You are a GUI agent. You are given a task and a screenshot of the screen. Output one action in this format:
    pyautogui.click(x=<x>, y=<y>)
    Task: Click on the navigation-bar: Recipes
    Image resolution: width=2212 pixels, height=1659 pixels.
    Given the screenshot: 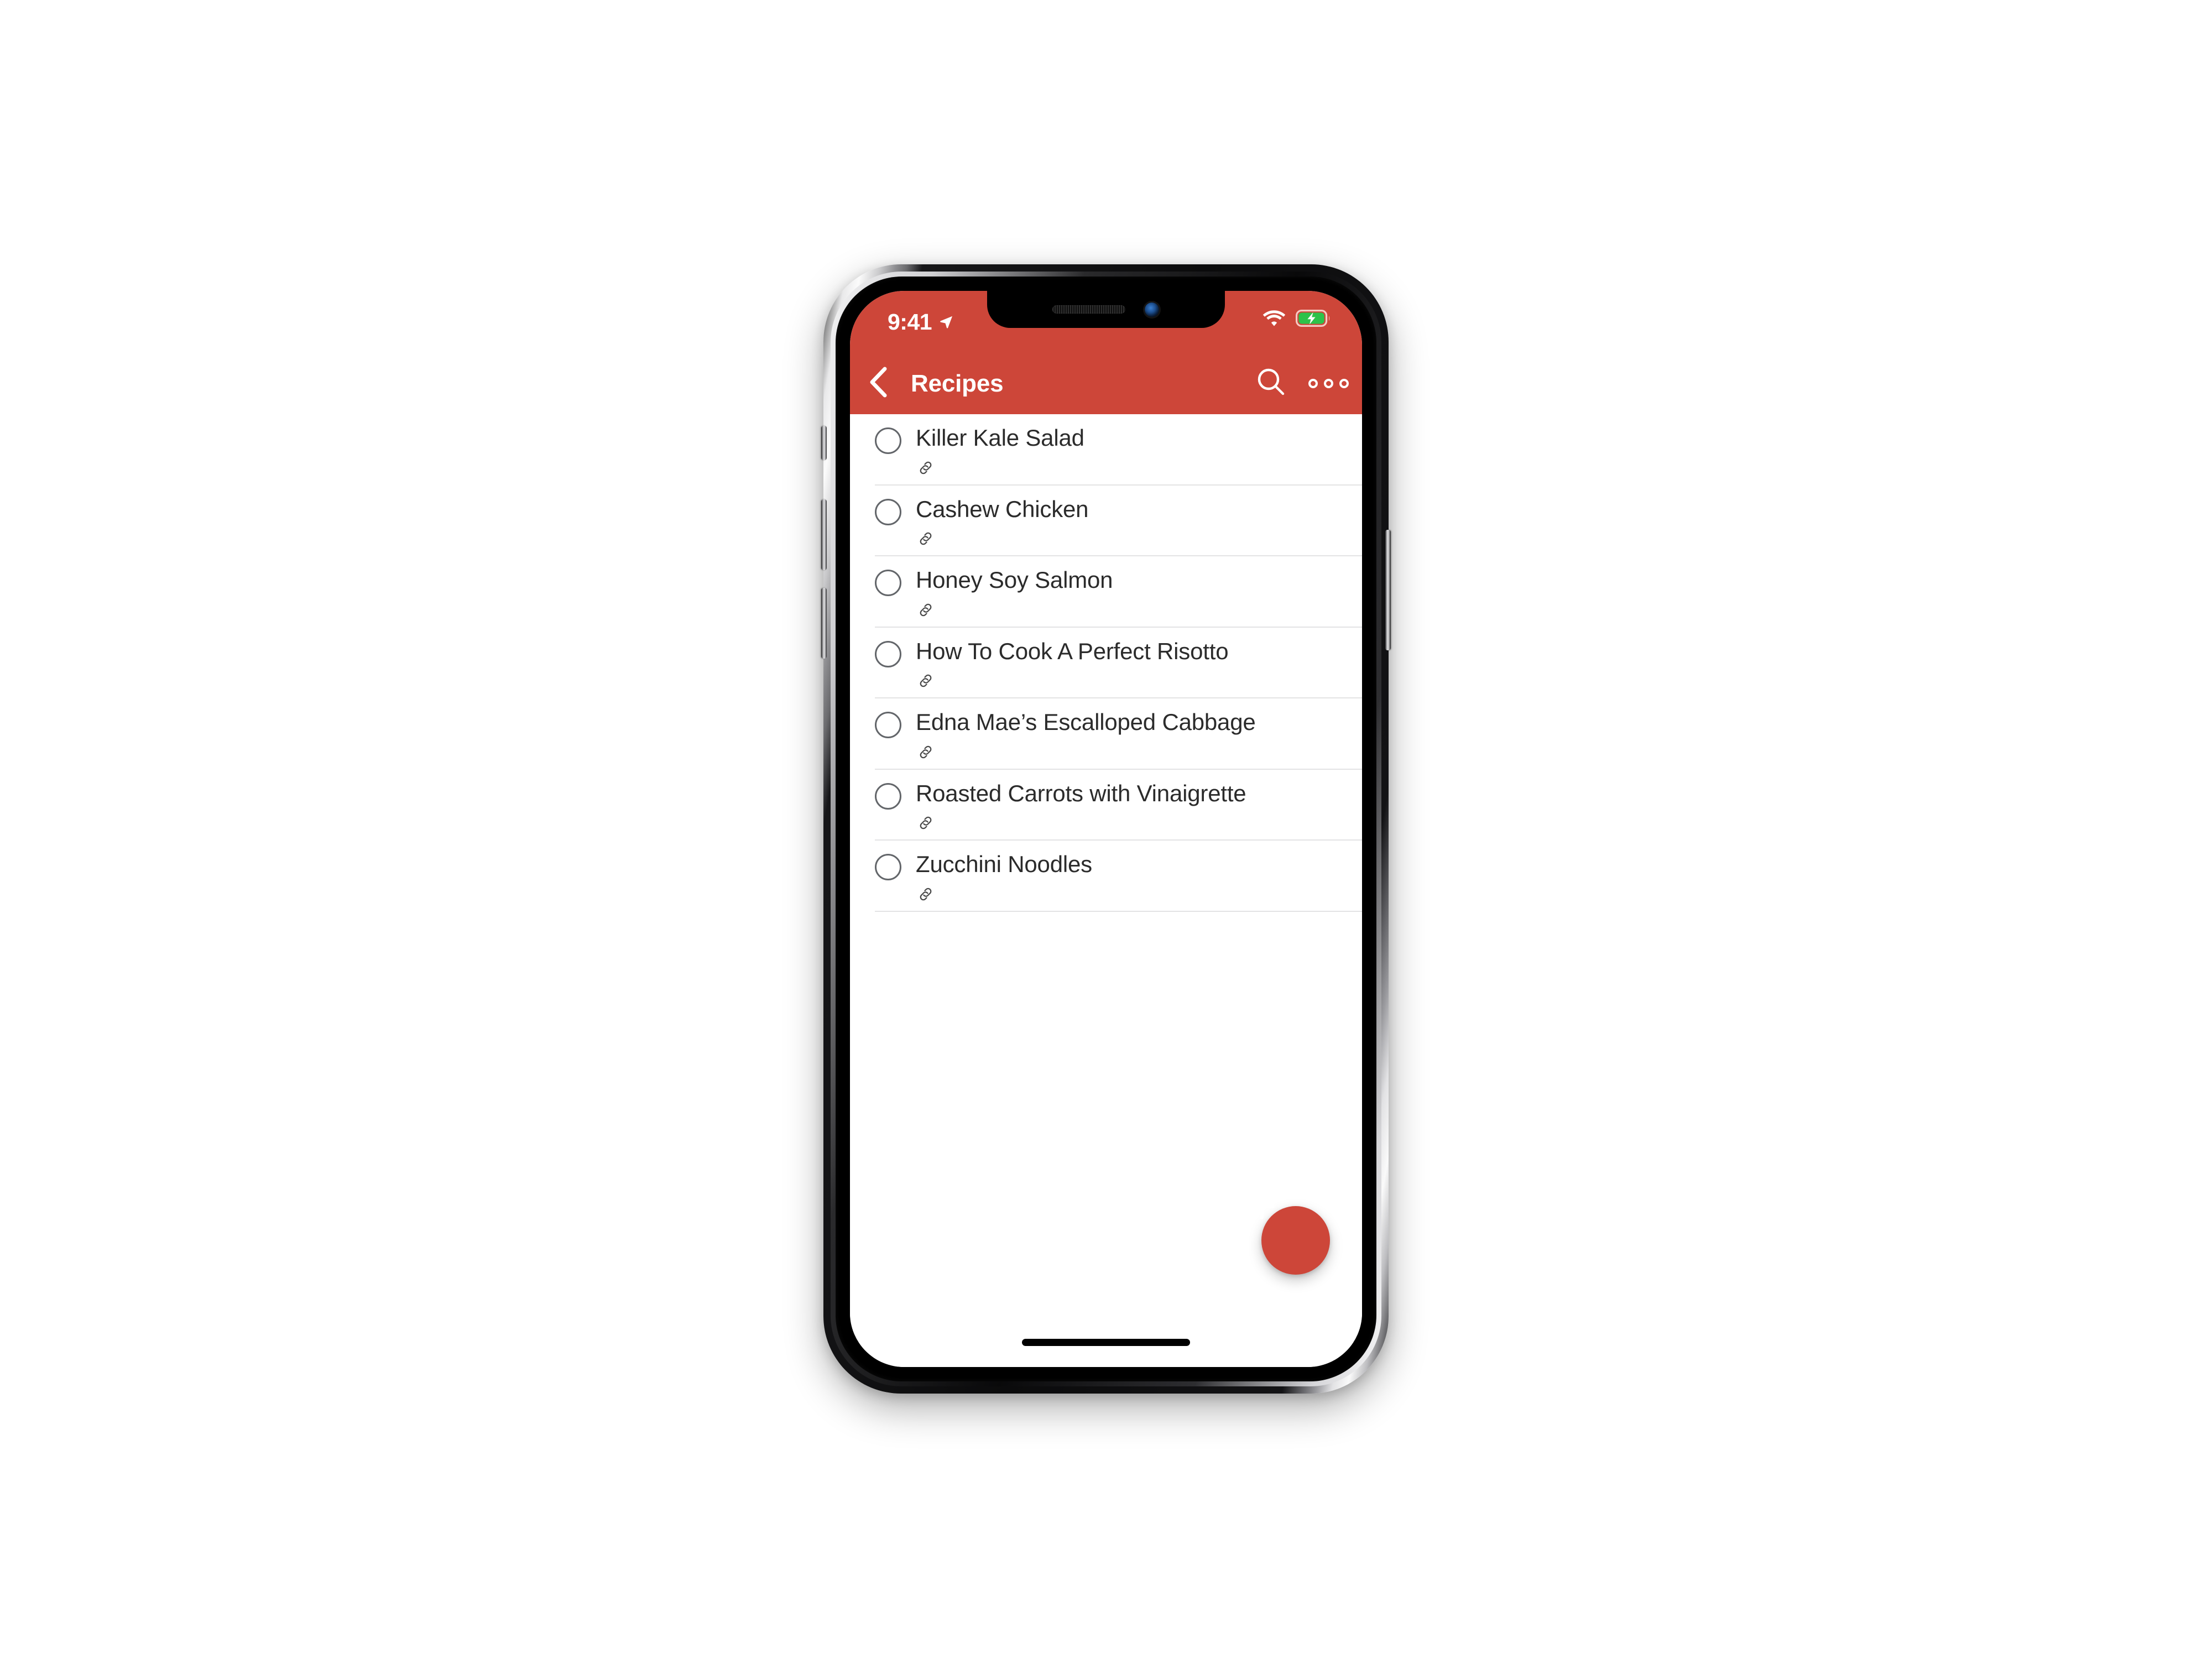 What is the action you would take?
    pyautogui.click(x=1106, y=384)
    